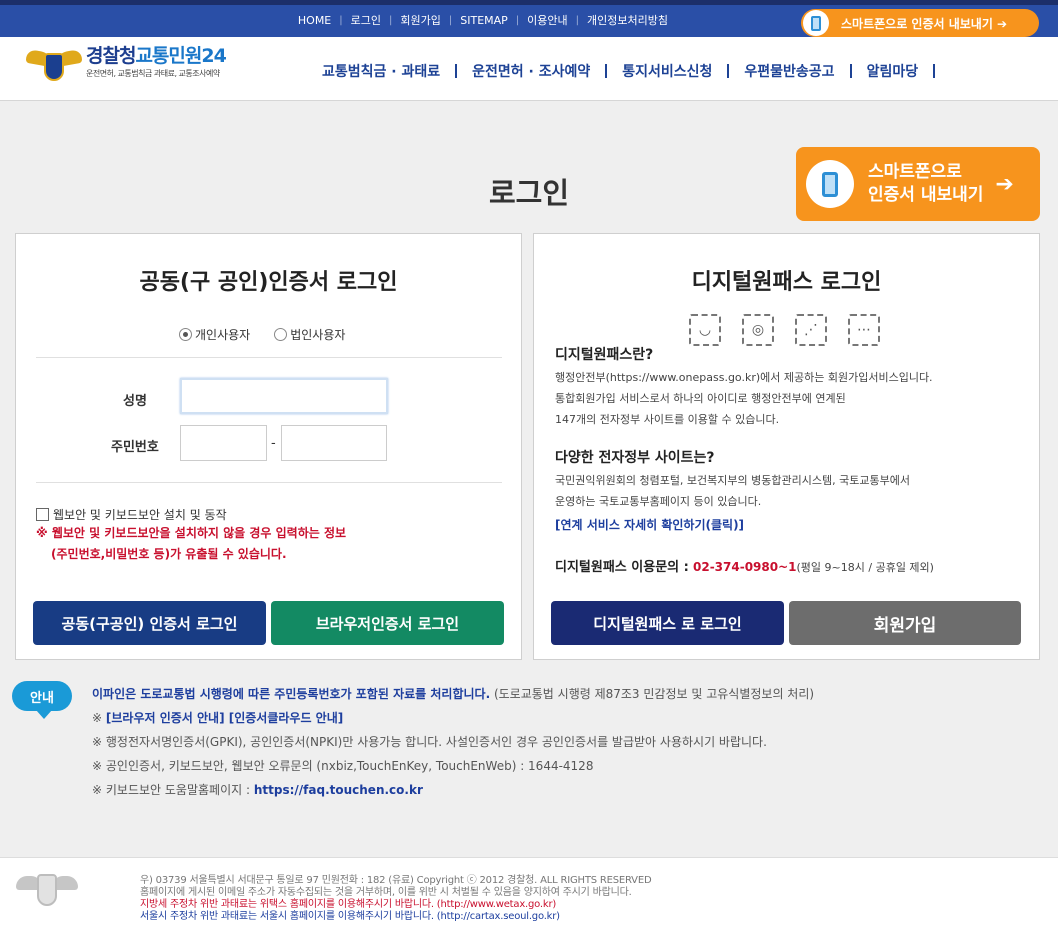  Describe the element at coordinates (789, 71) in the screenshot. I see `nav-returned-mail: 우편물반송공고` at that location.